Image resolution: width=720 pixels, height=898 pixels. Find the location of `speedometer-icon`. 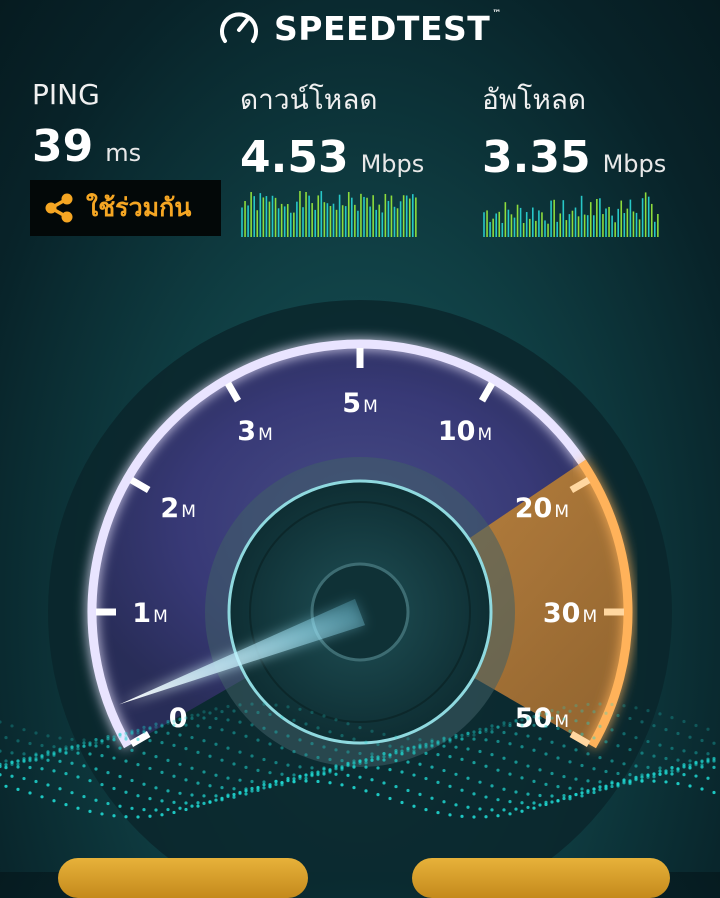

speedometer-icon is located at coordinates (239, 27).